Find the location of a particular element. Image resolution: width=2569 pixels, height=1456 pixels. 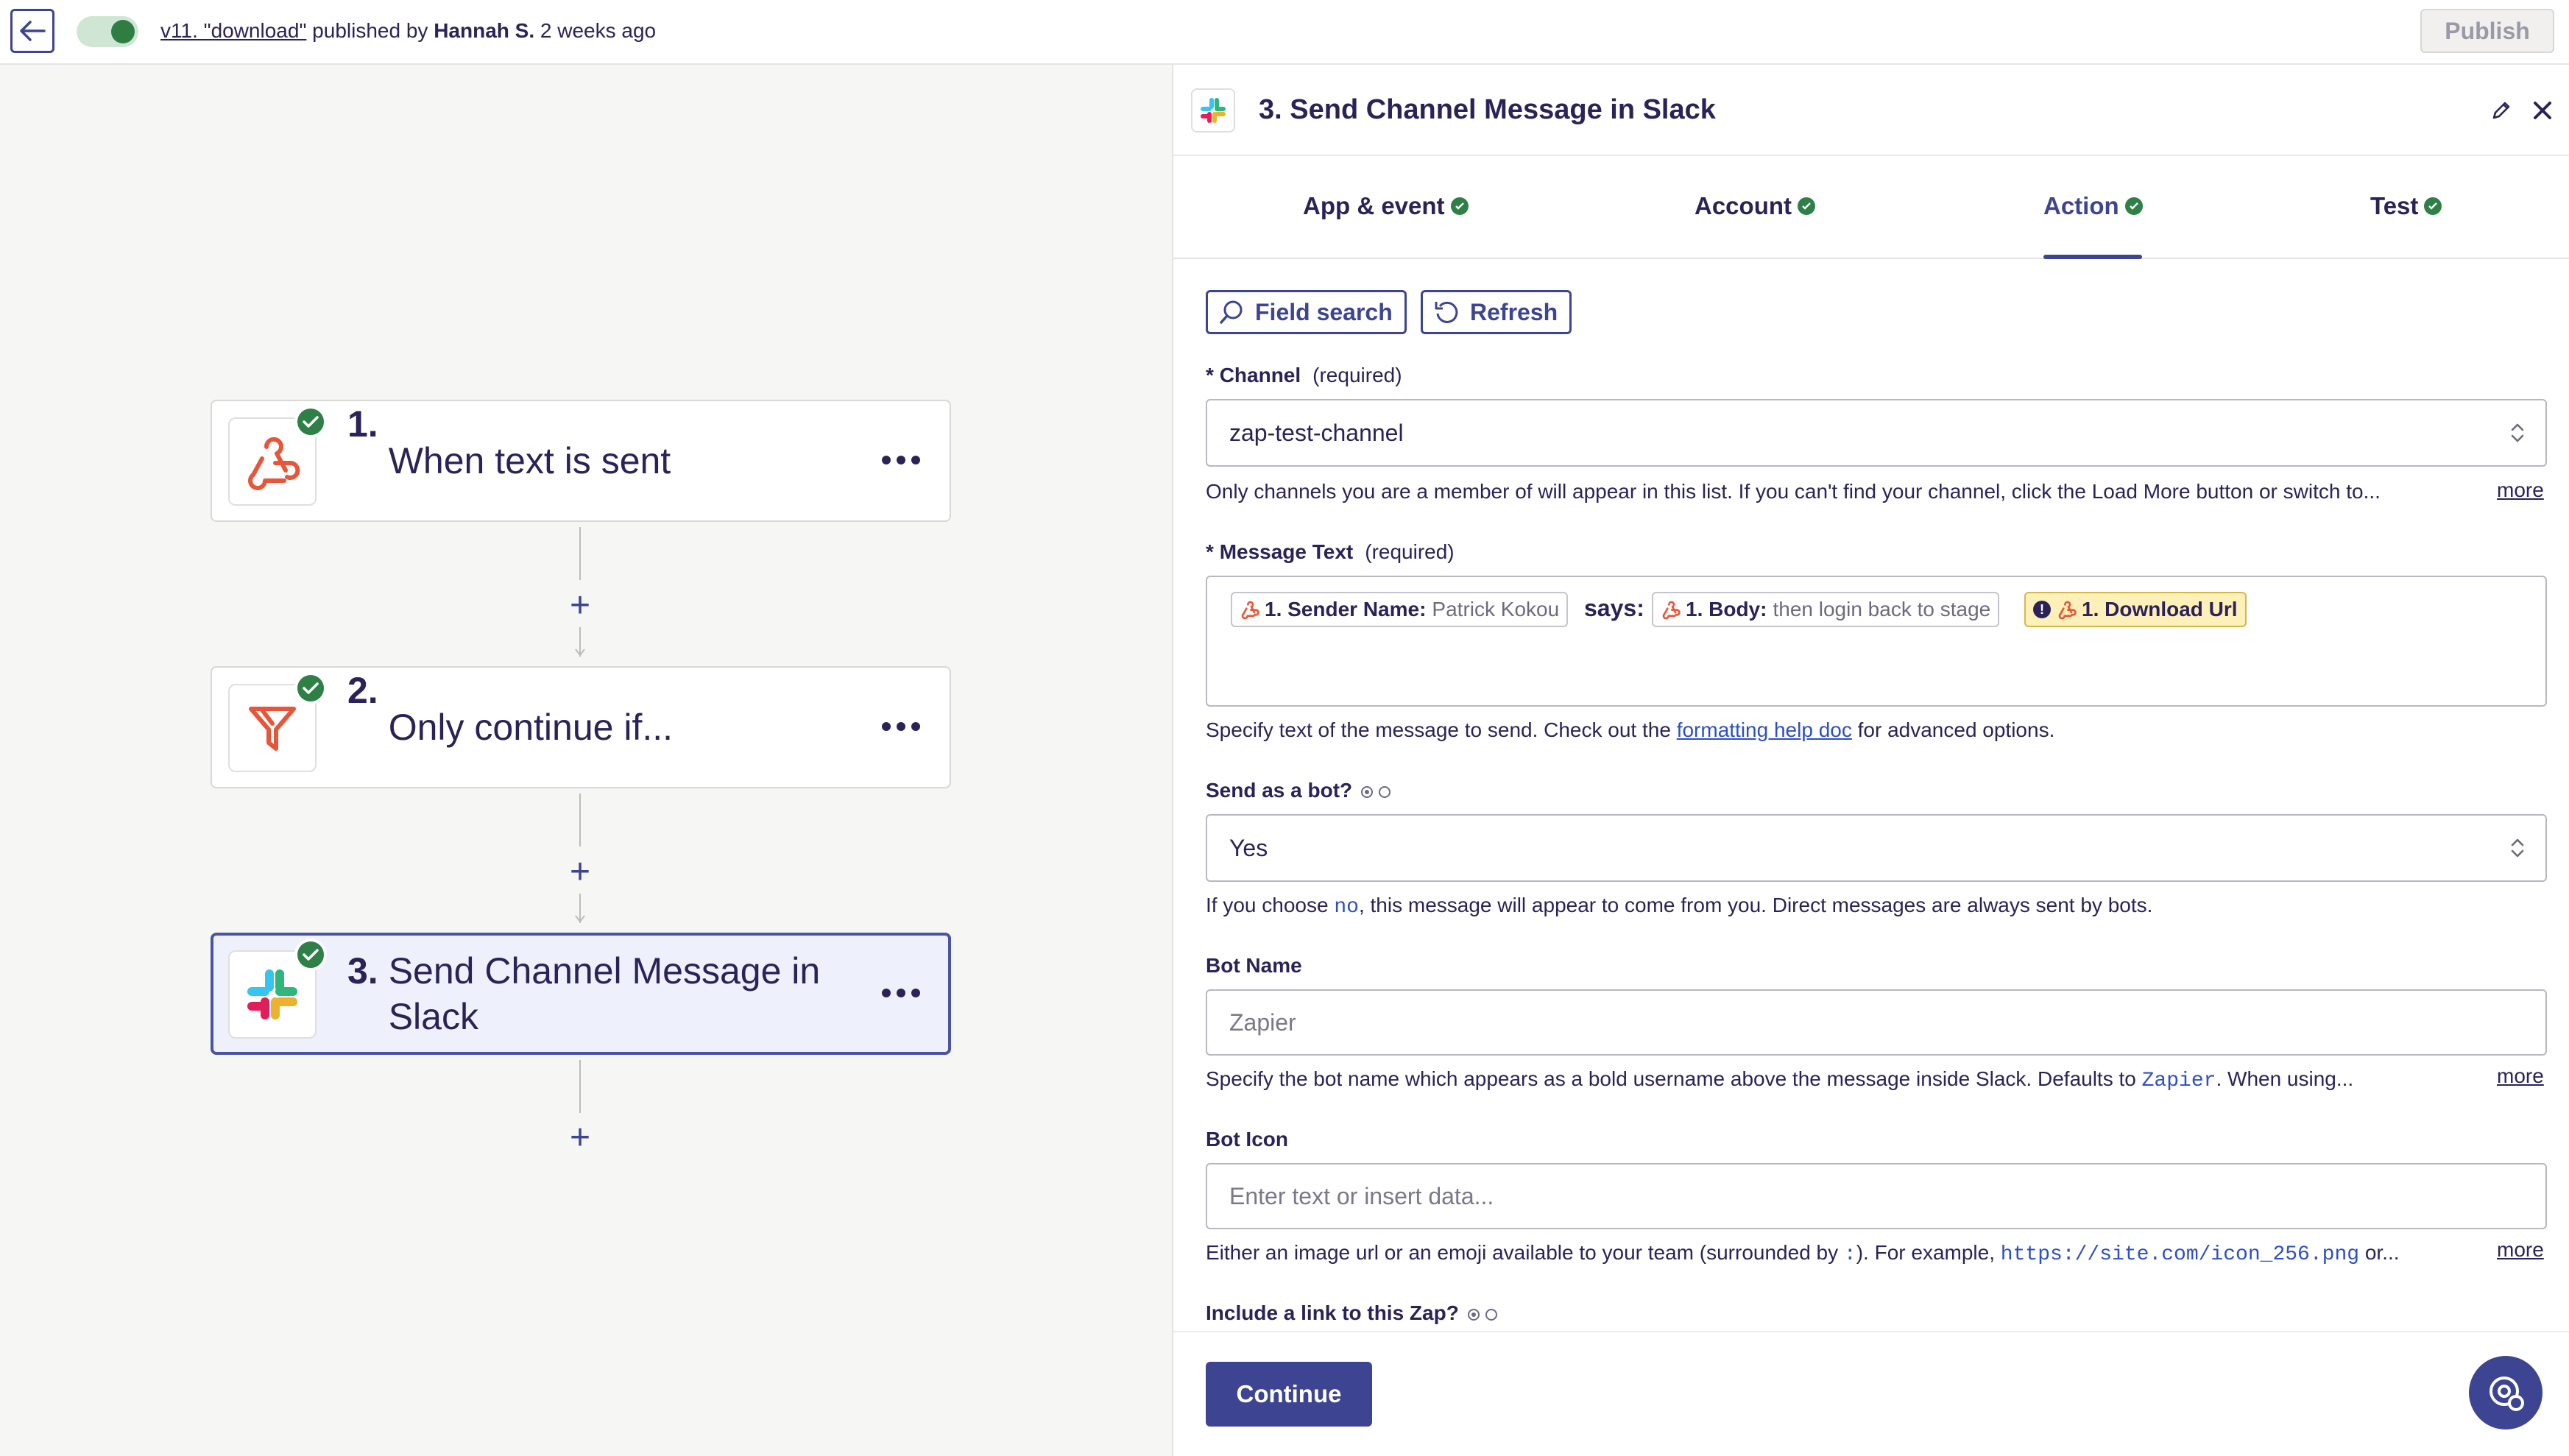

panel-header: 3. Send Channel Message in Slack is located at coordinates (1871, 110).